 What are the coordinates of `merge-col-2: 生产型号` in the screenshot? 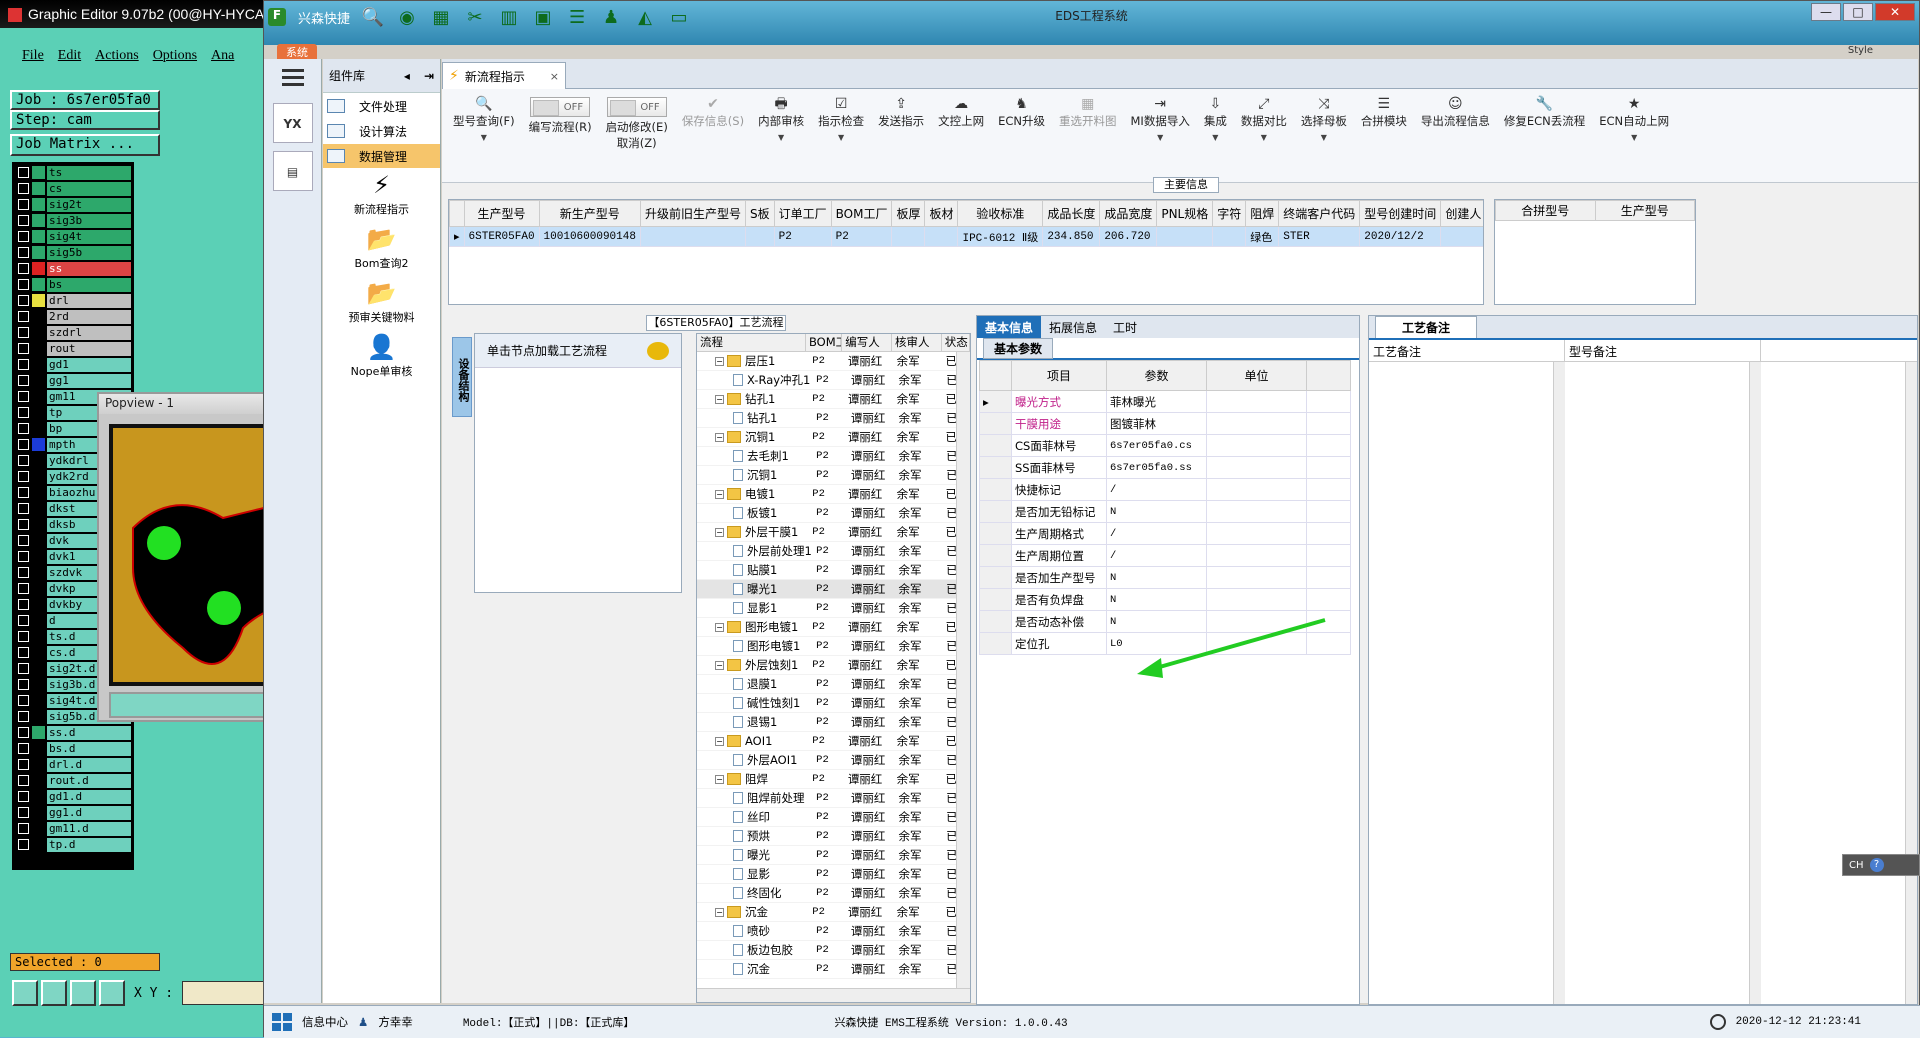 It's located at (1644, 210).